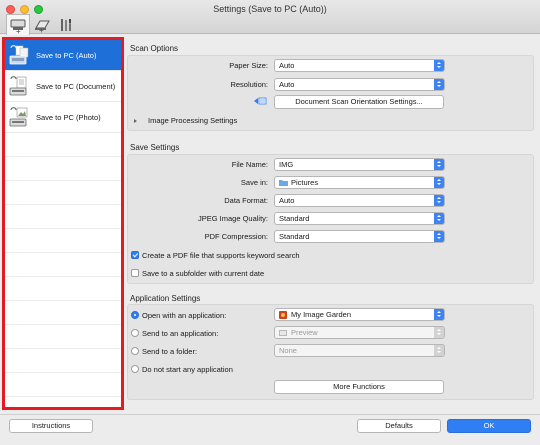 The width and height of the screenshot is (540, 445). What do you see at coordinates (359, 65) in the screenshot?
I see `paper-size-select: Auto` at bounding box center [359, 65].